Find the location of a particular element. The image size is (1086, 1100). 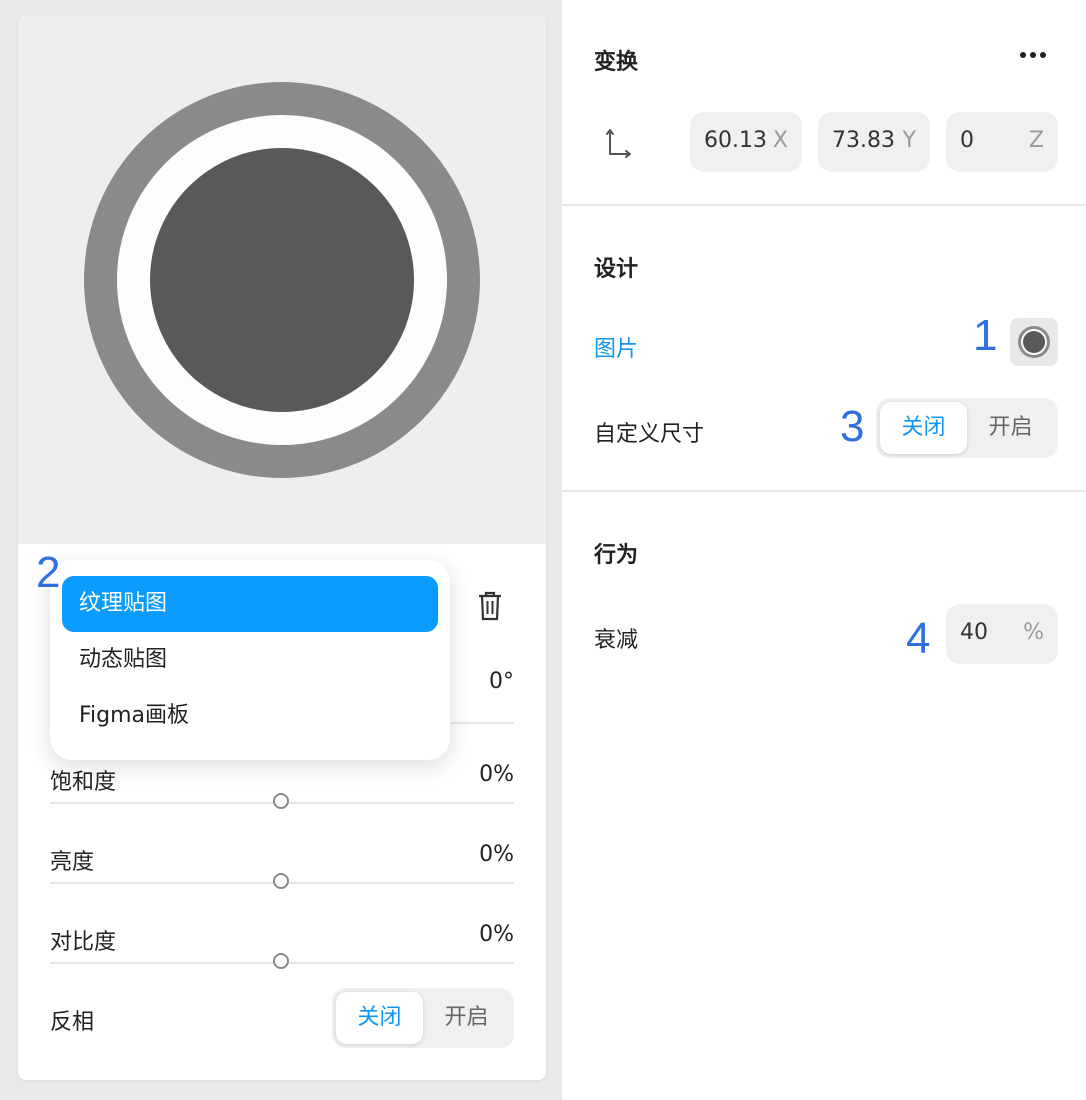

position-x-value: 60.13 is located at coordinates (735, 140).